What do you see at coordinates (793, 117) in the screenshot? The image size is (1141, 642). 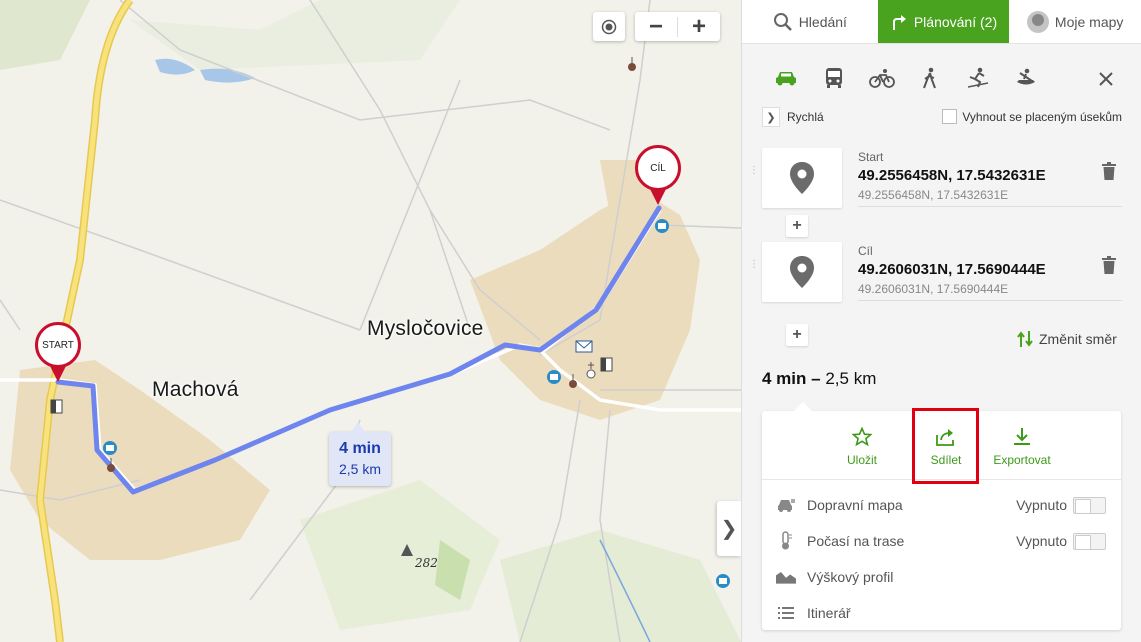 I see `route-type-selector: ❯ Rychlá` at bounding box center [793, 117].